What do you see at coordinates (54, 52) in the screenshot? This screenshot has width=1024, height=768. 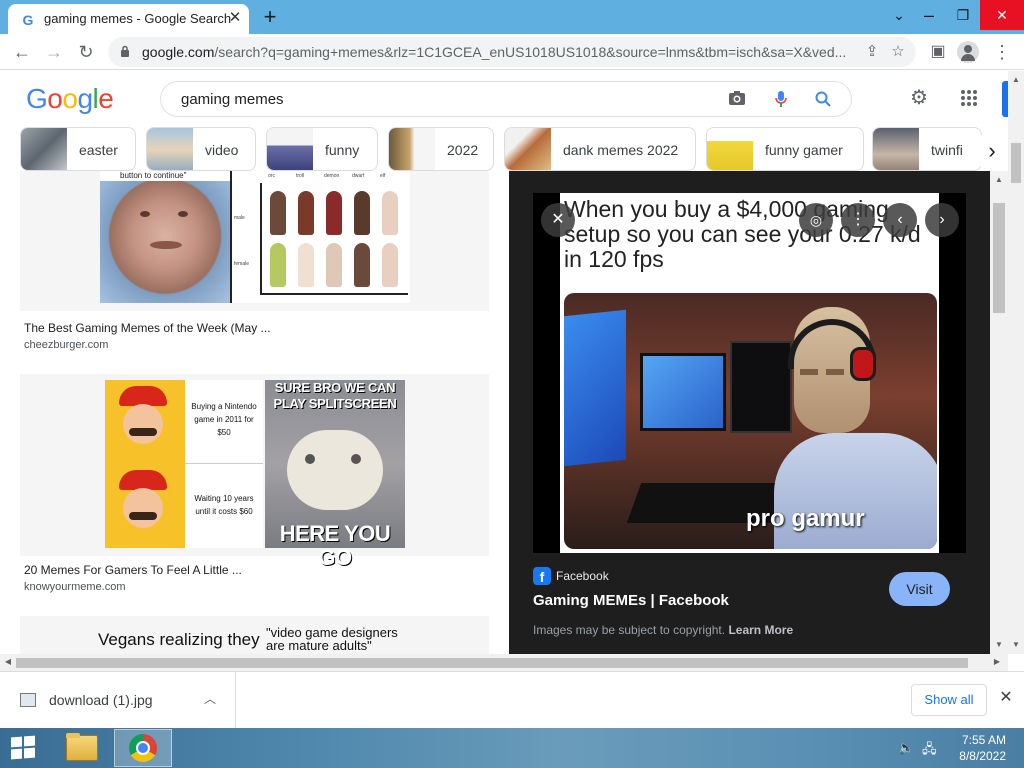 I see `forward-arrow-icon: →` at bounding box center [54, 52].